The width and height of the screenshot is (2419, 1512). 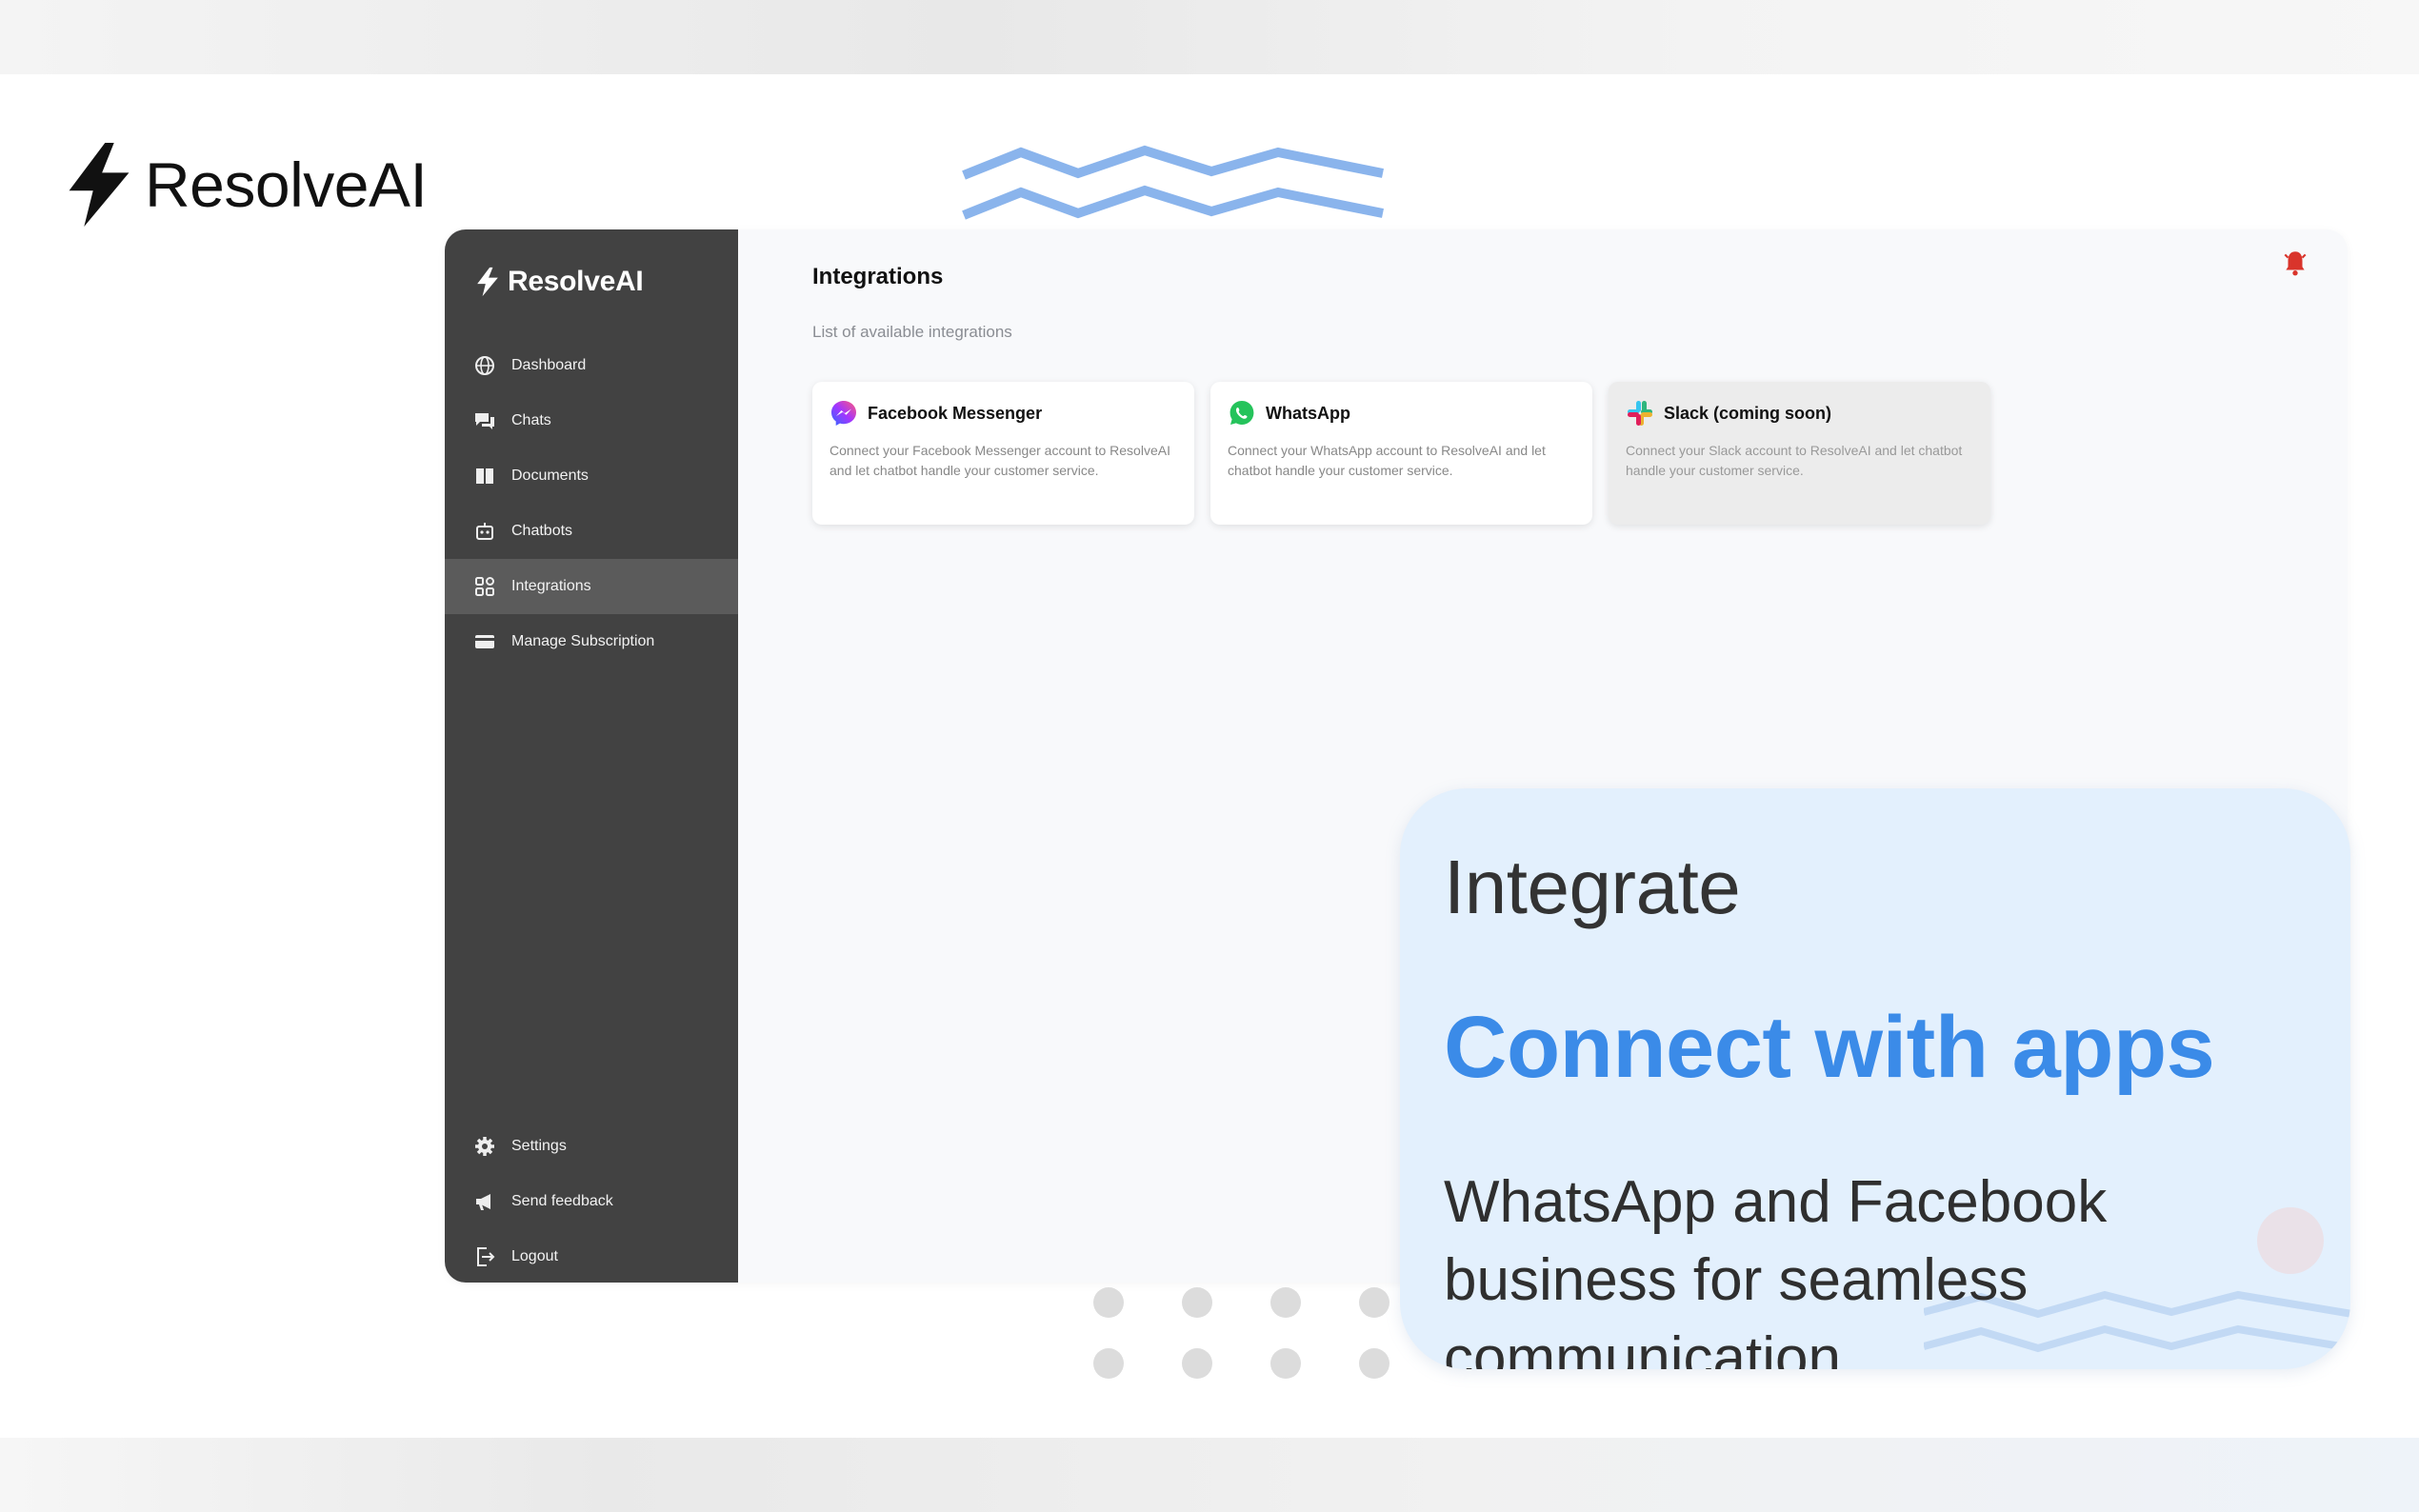 I want to click on sidebar-item-label: Settings, so click(x=539, y=1146).